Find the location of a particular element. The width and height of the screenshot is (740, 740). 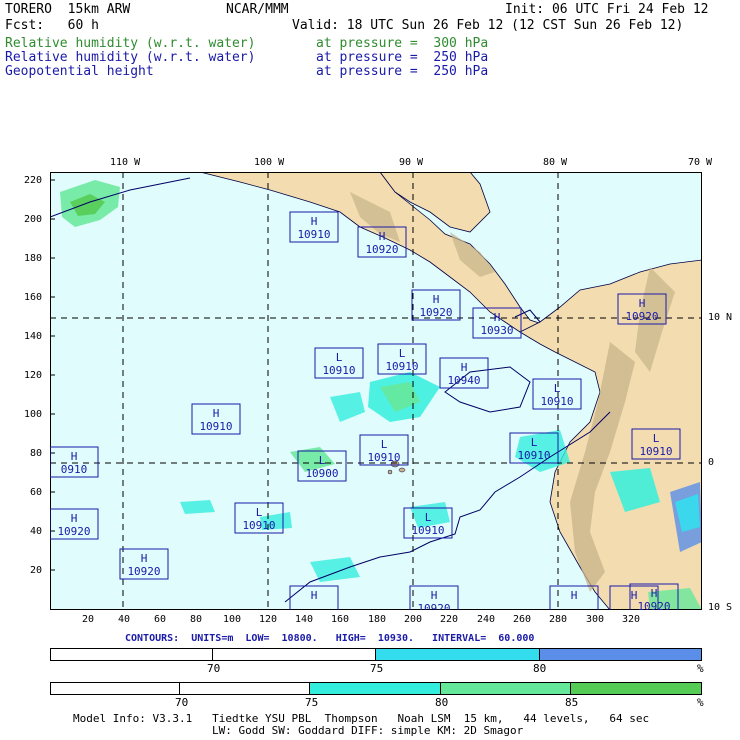

legend-bar-250hpa is located at coordinates (376, 654).